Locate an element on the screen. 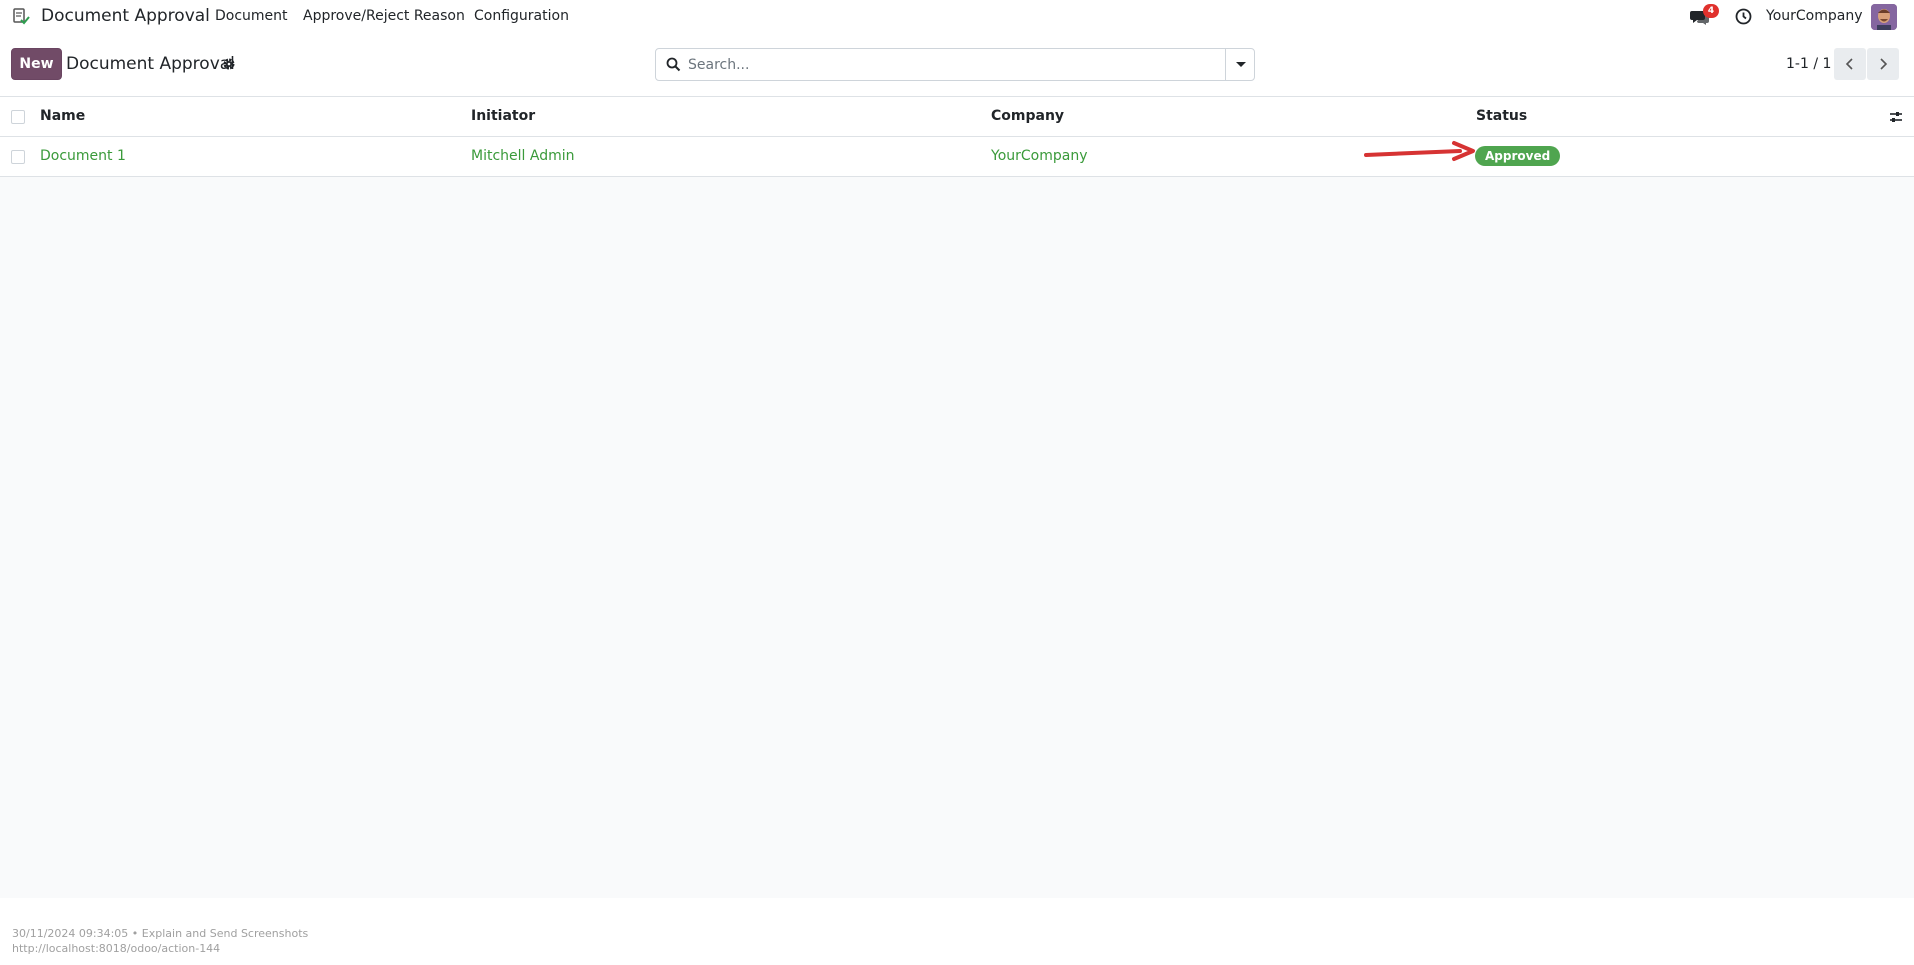  search-input is located at coordinates (968, 64).